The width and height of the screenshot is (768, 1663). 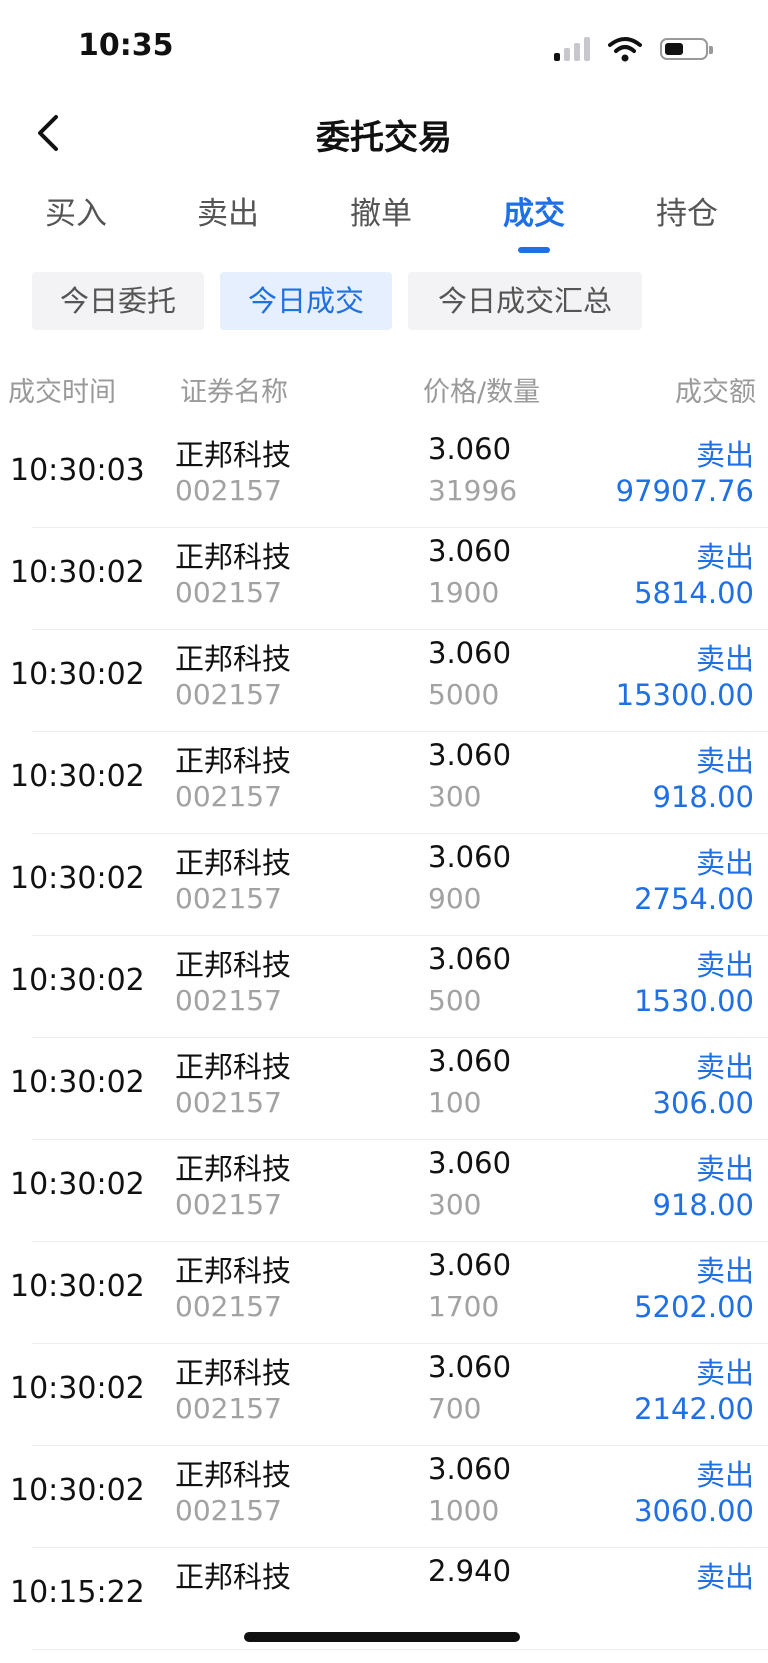 I want to click on deal-quantity: 100, so click(x=455, y=1102).